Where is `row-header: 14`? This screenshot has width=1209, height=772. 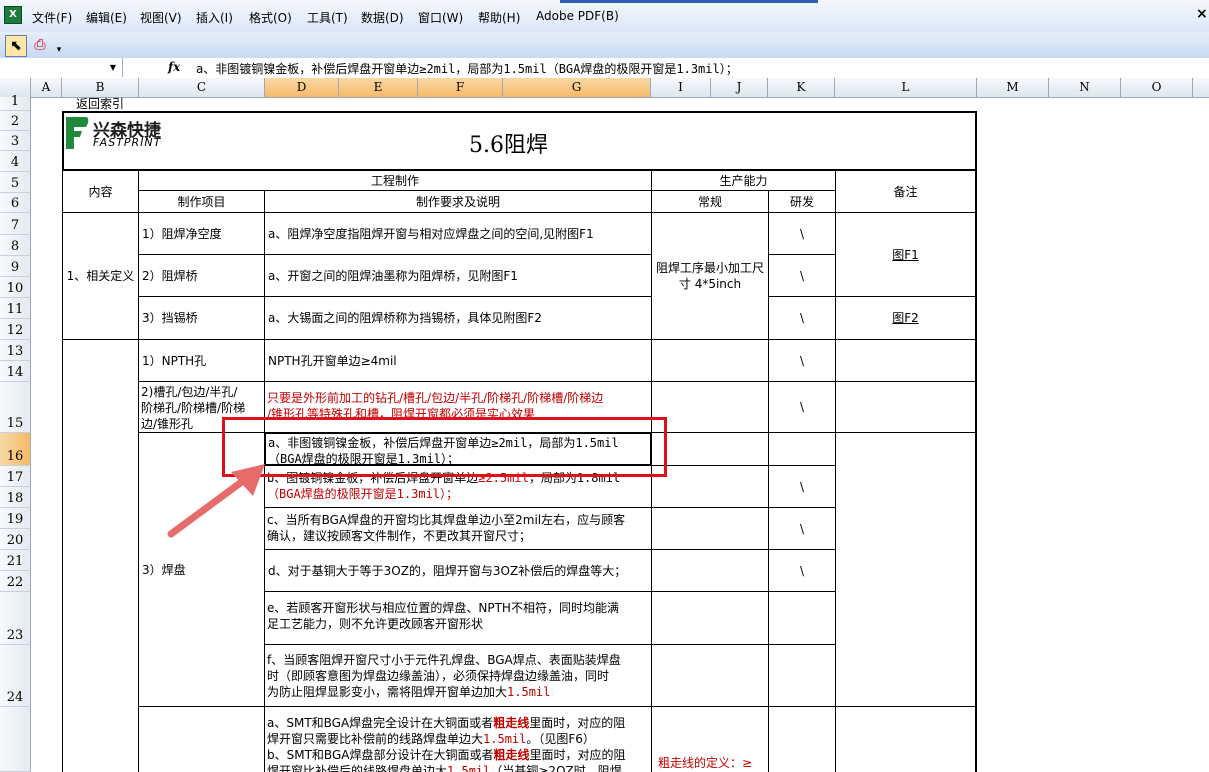
row-header: 14 is located at coordinates (15, 371).